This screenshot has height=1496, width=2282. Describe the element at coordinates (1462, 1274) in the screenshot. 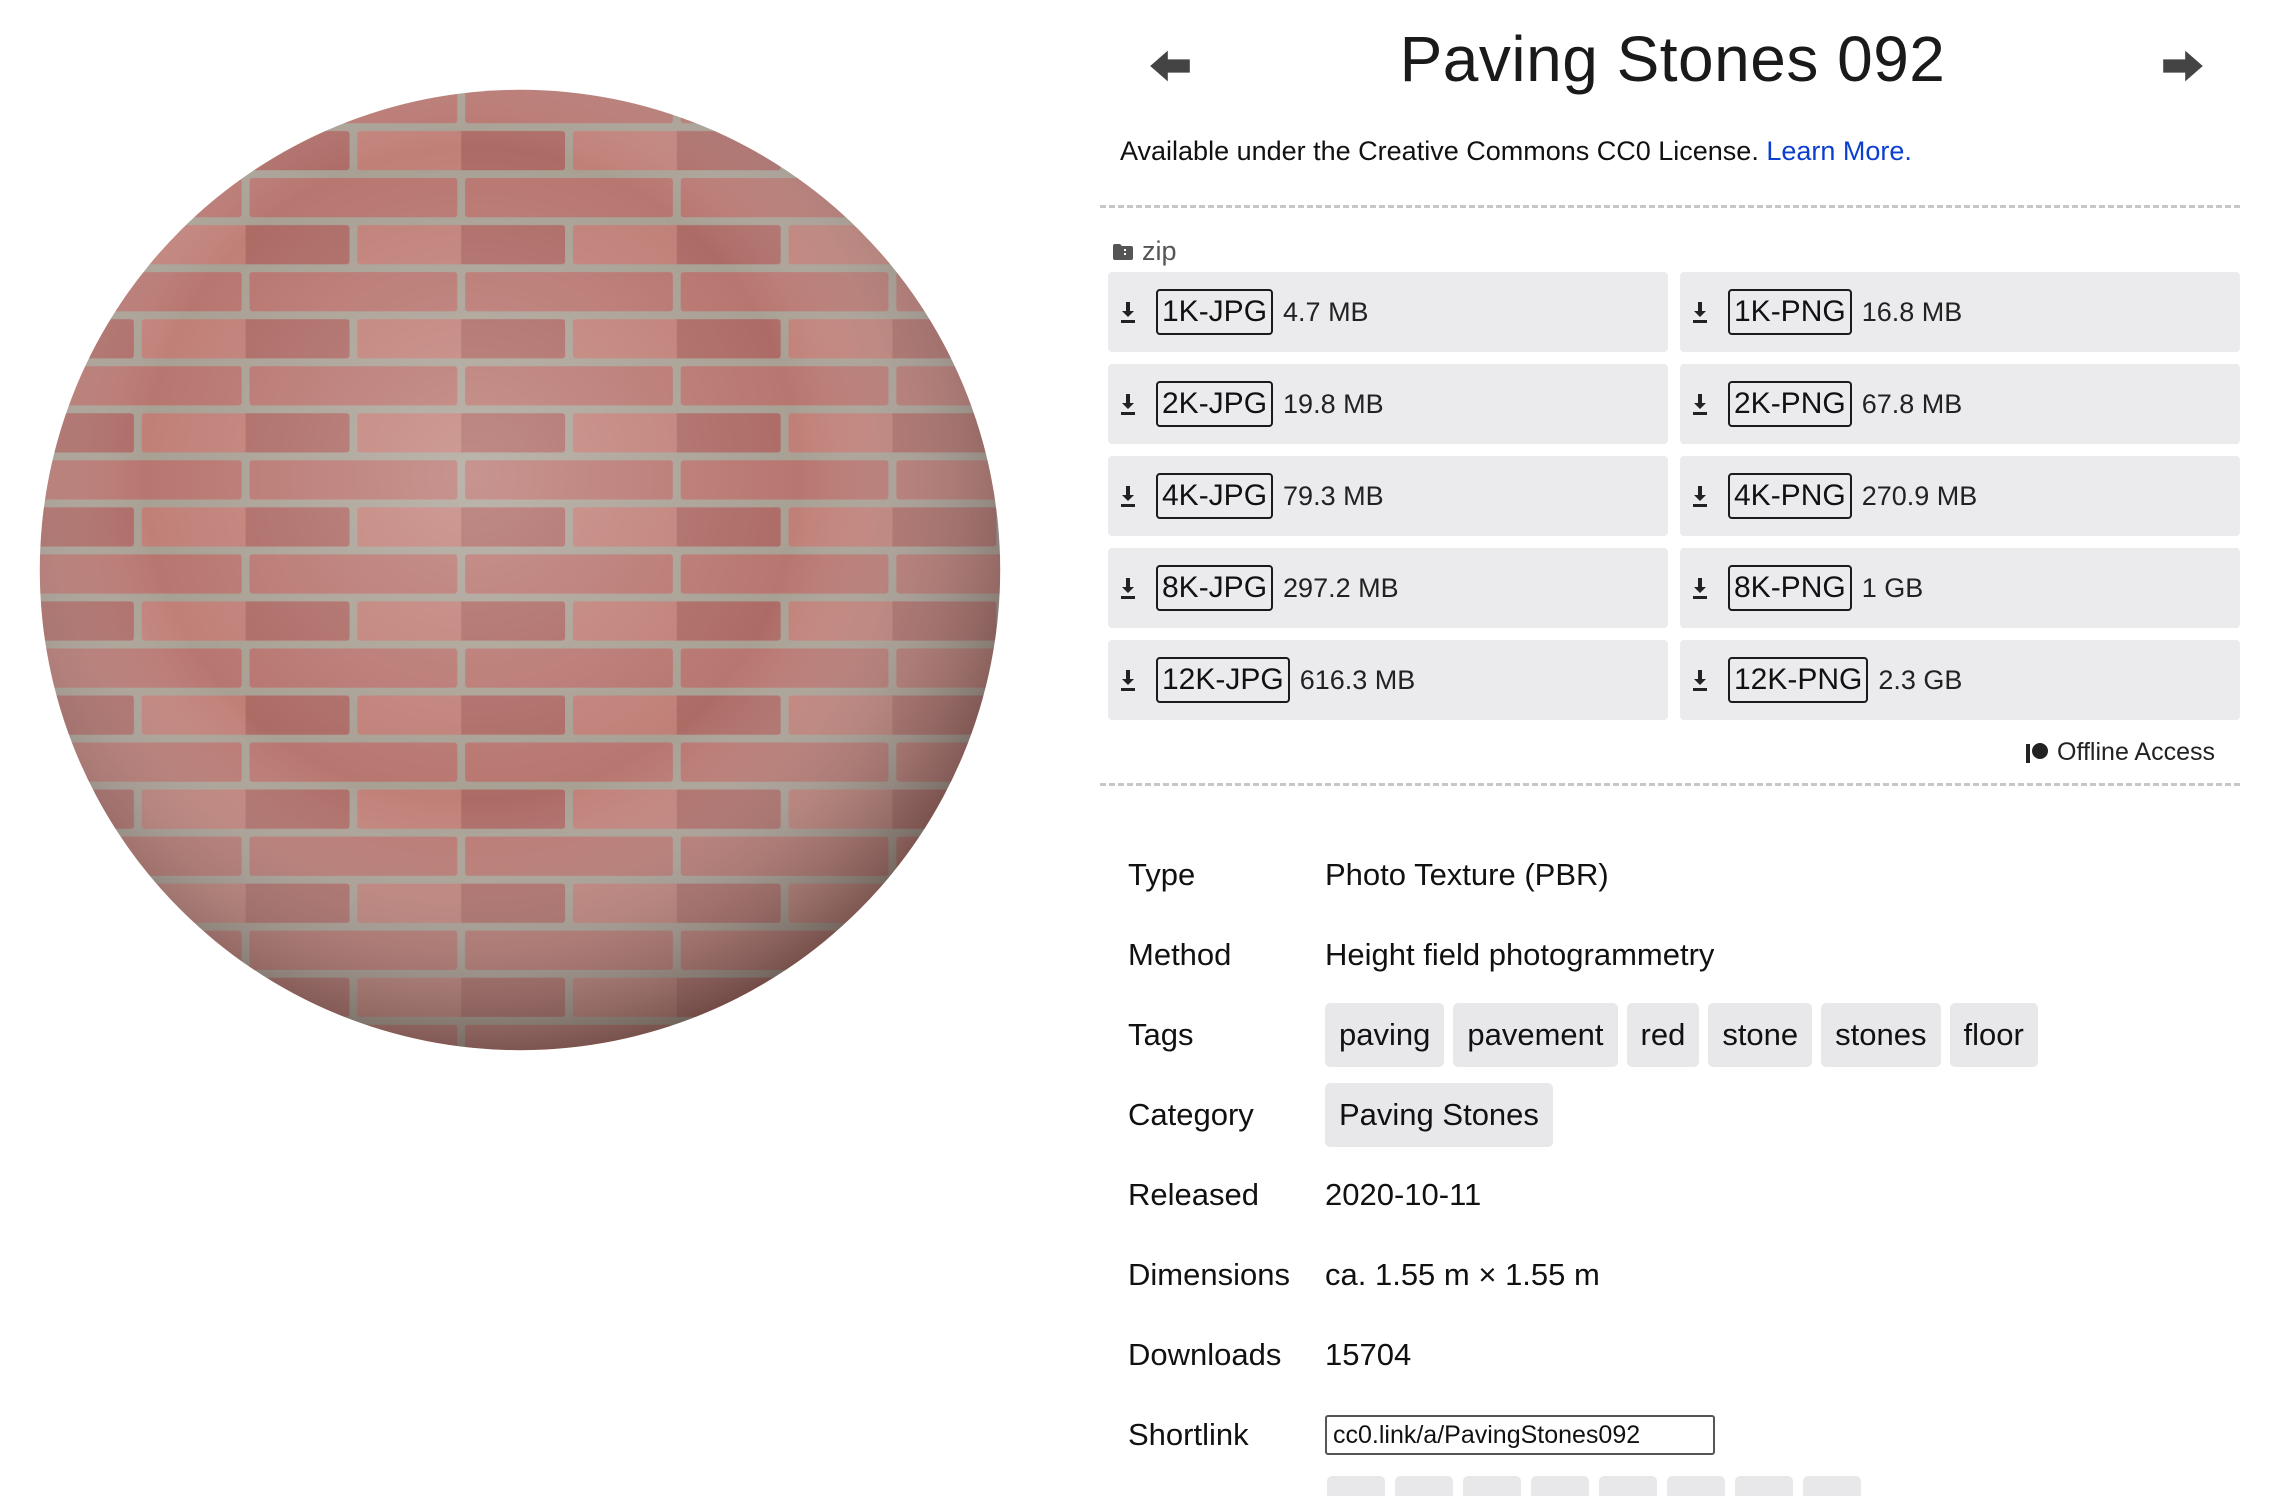

I see `dimensions-value: ca. 1.55 m × 1.55 m` at that location.